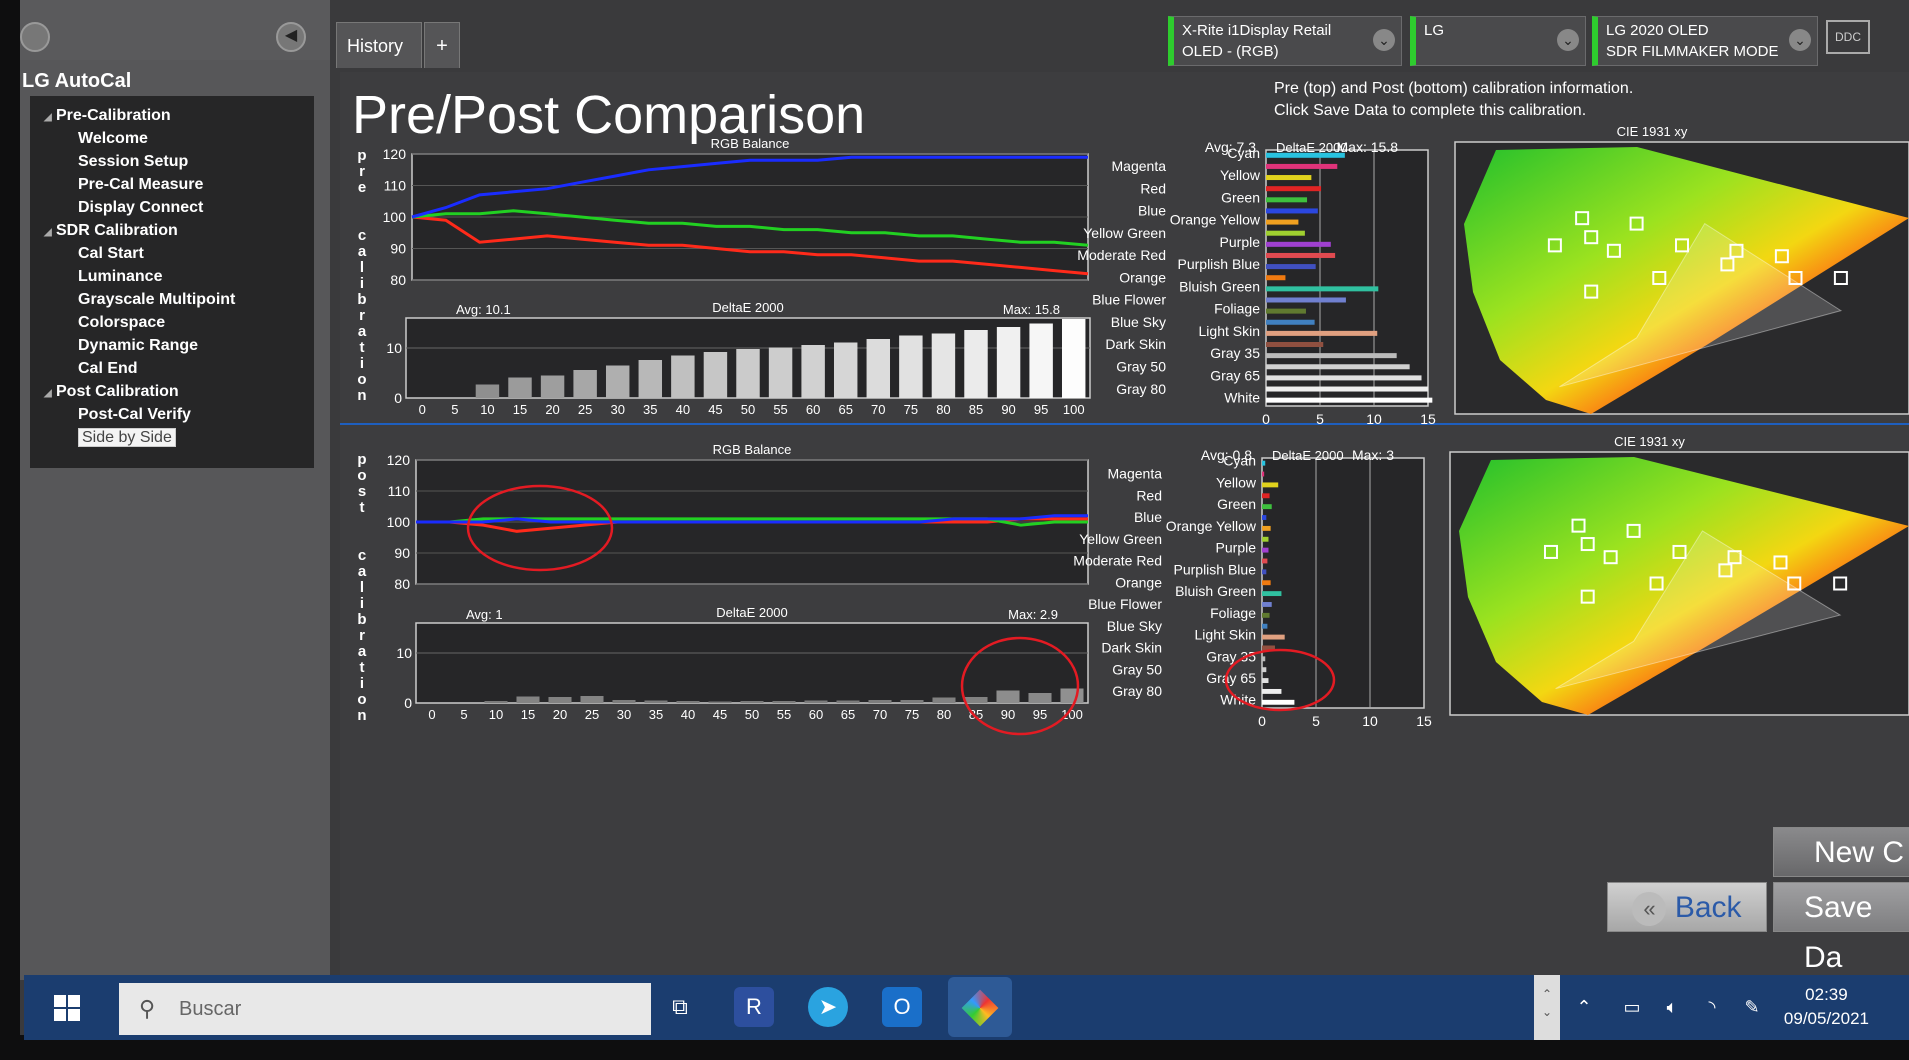 This screenshot has width=1909, height=1060. Describe the element at coordinates (117, 391) in the screenshot. I see `tree-item-label: Post Calibration` at that location.